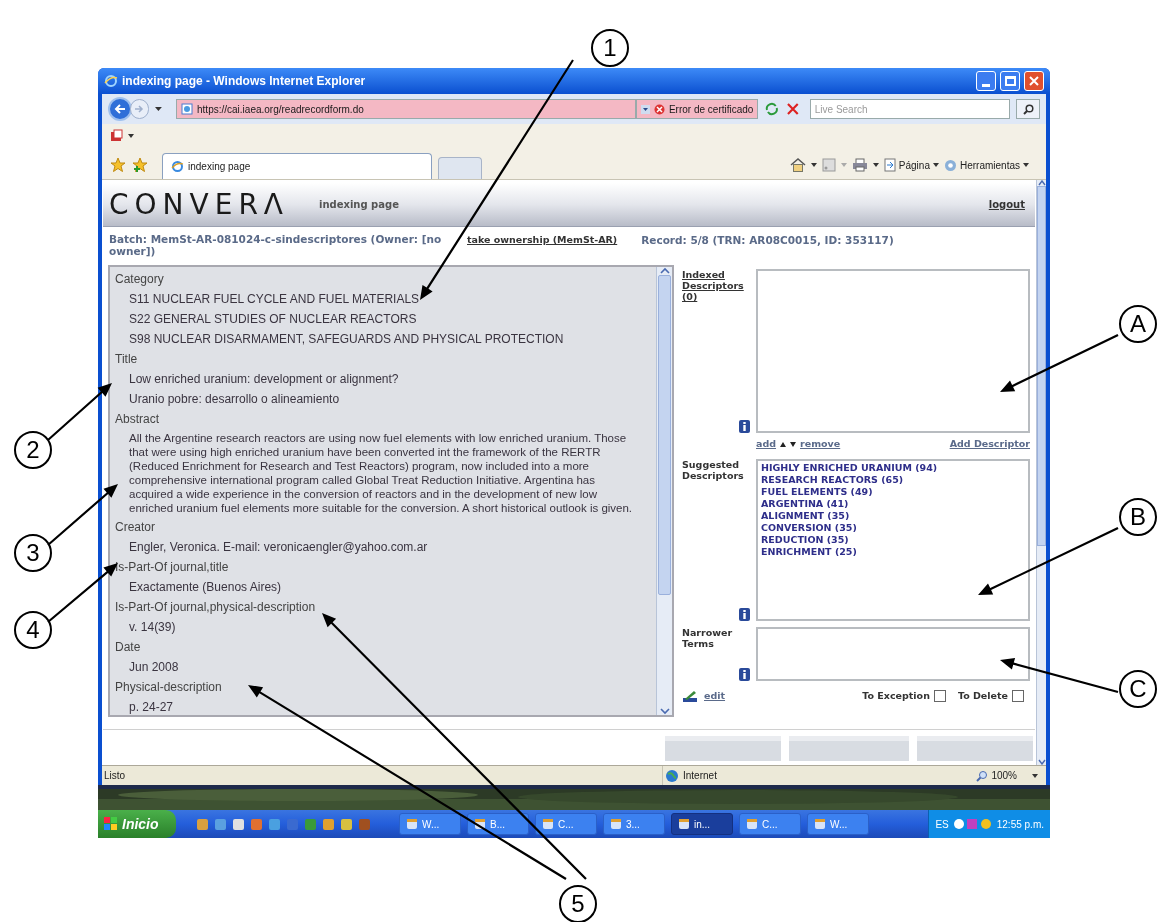  I want to click on scroll-down-icon, so click(664, 711).